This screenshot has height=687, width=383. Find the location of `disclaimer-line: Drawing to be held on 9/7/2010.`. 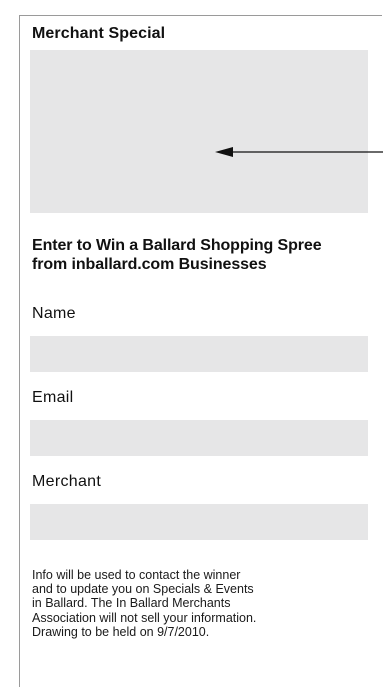

disclaimer-line: Drawing to be held on 9/7/2010. is located at coordinates (121, 631).